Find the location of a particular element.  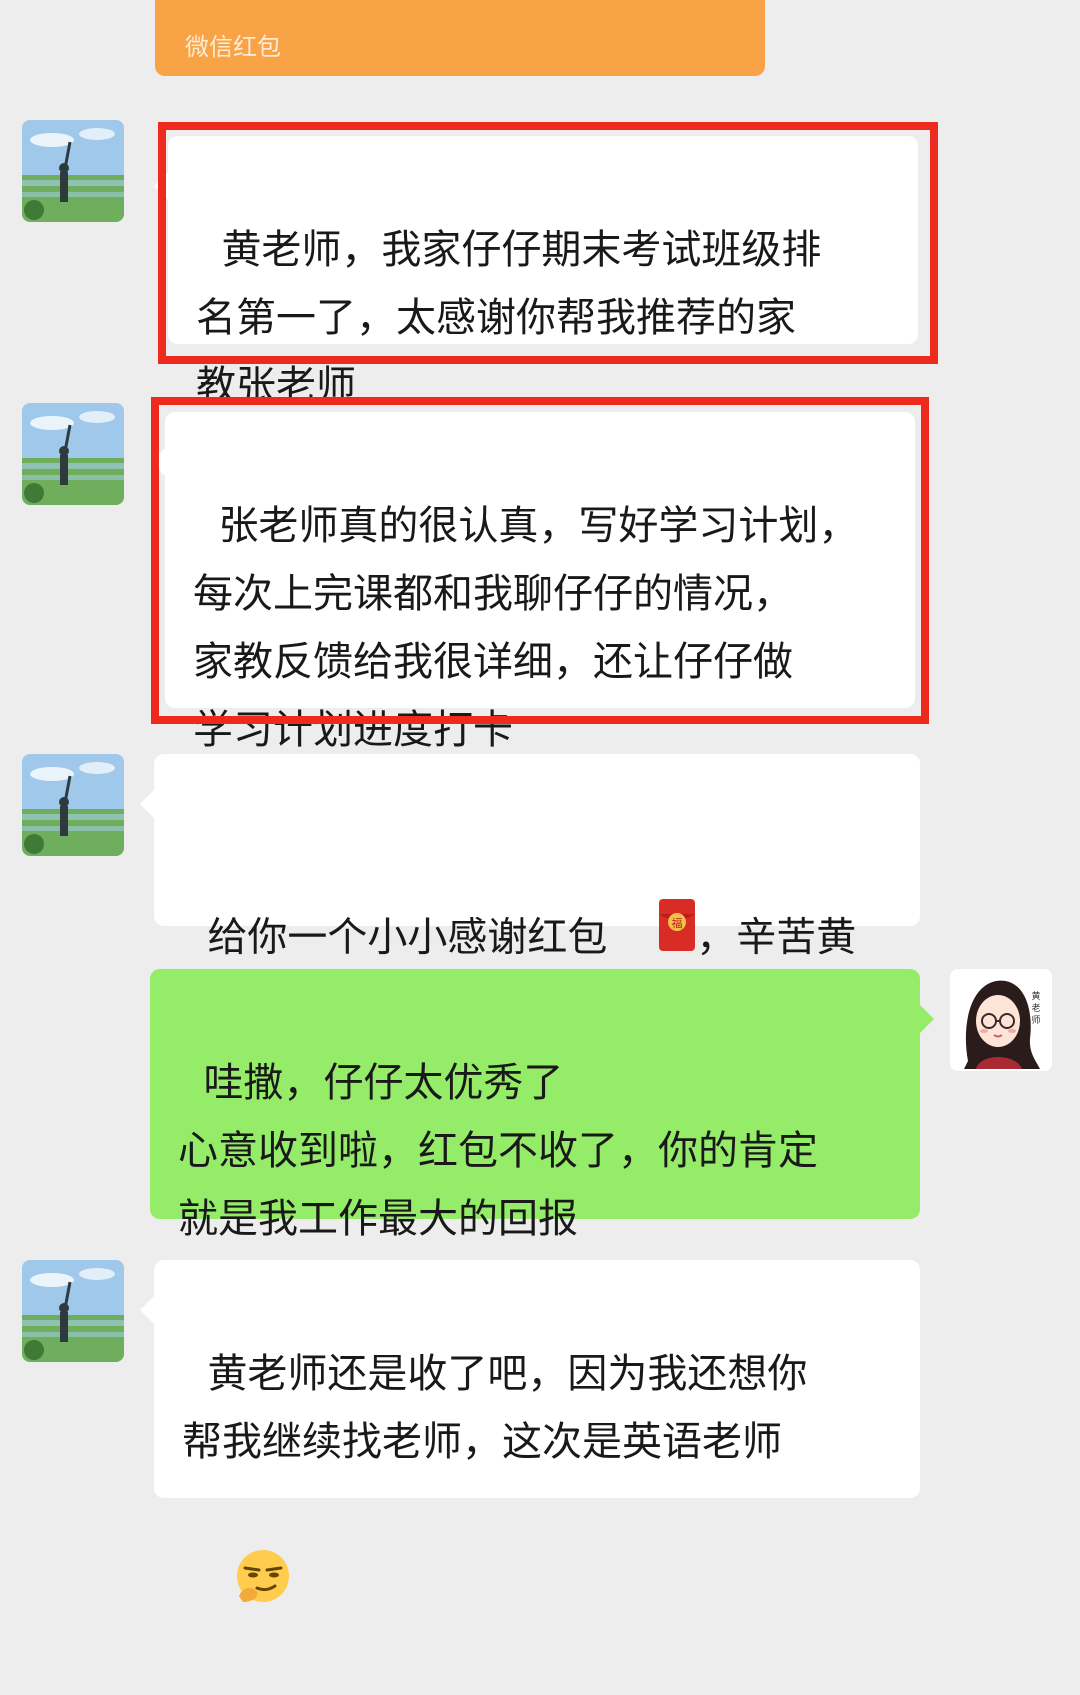

red-packet-label: 微信红包 is located at coordinates (233, 47).